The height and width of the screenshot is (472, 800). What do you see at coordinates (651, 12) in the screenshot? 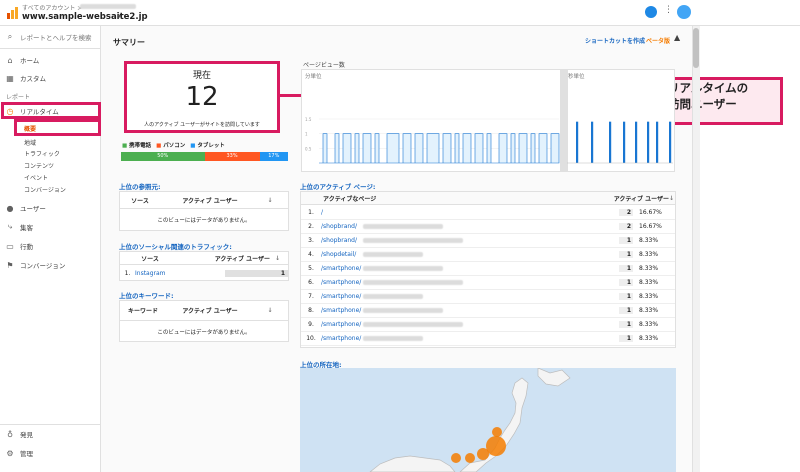
I see `notification-icon` at bounding box center [651, 12].